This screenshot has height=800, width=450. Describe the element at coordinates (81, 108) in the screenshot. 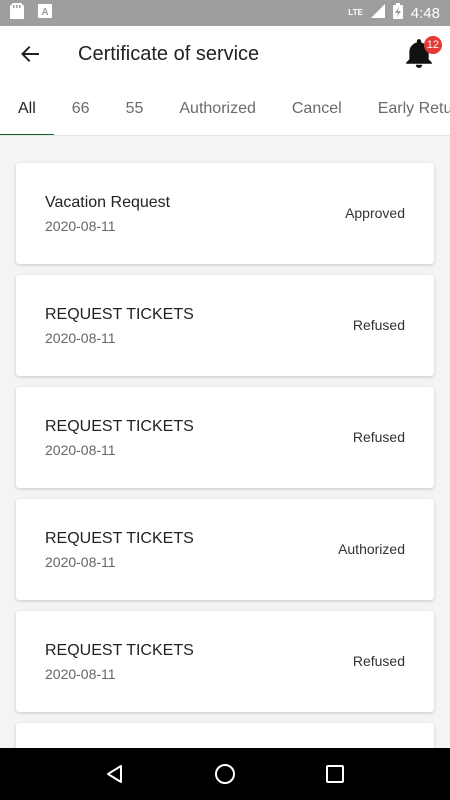

I see `tab-66: 66` at that location.